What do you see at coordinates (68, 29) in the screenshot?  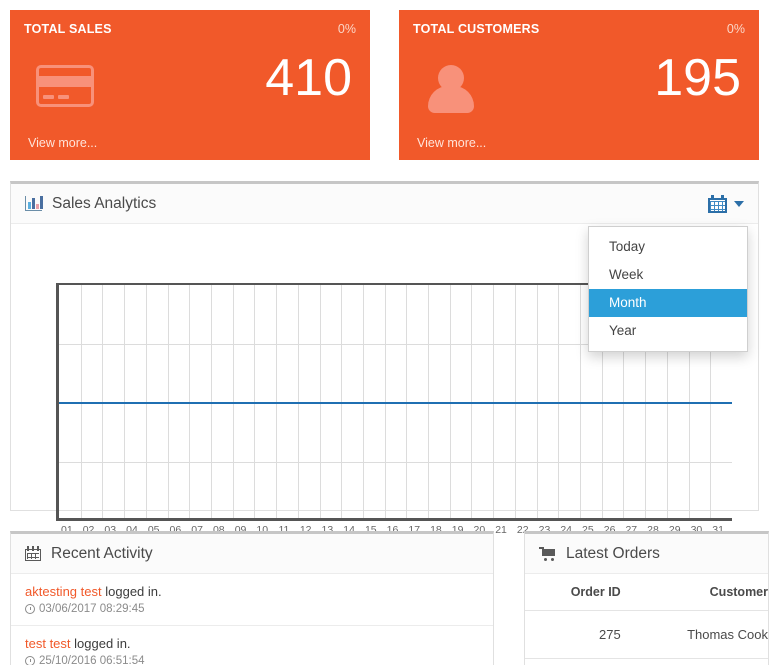 I see `kpi-title: TOTAL SALES` at bounding box center [68, 29].